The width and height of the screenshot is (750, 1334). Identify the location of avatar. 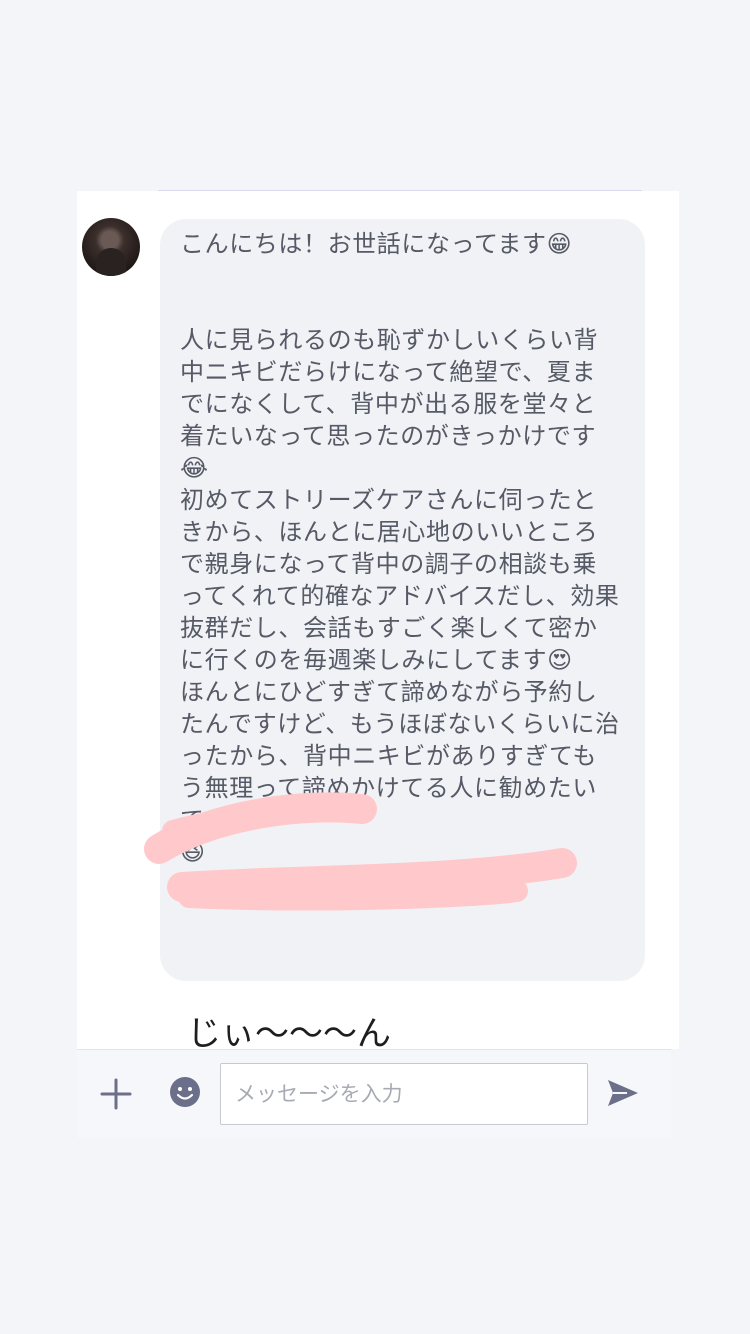
(111, 247).